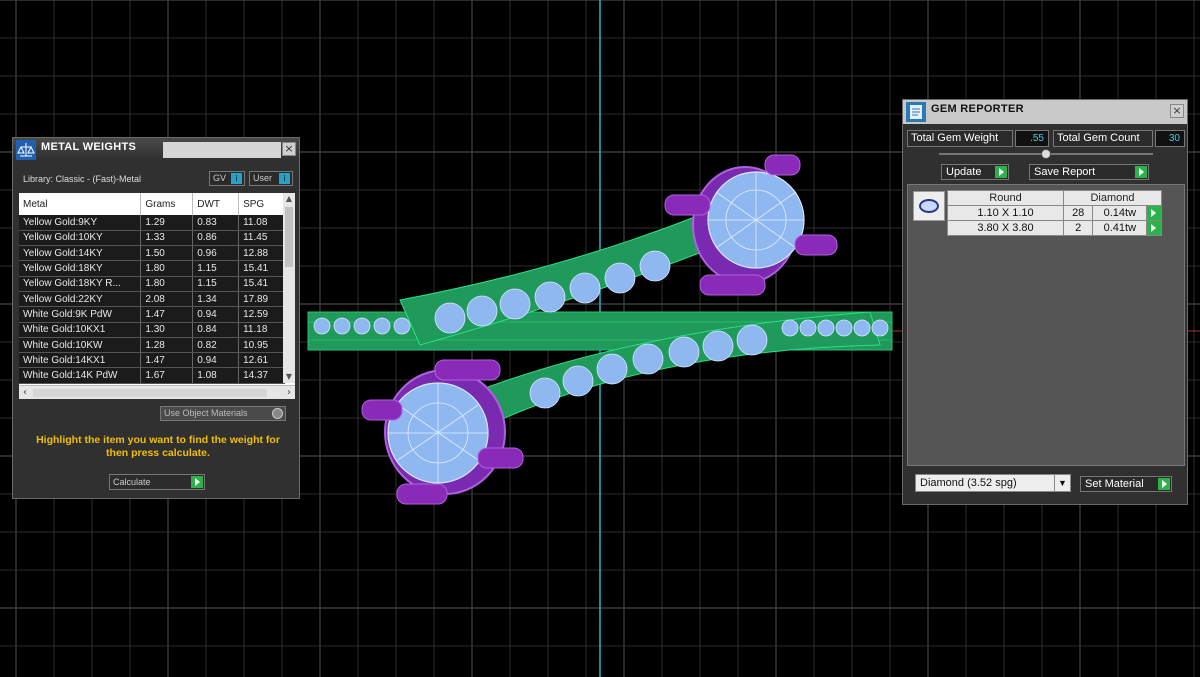 The height and width of the screenshot is (677, 1200). Describe the element at coordinates (1032, 138) in the screenshot. I see `total-gem-weight-value: .55` at that location.